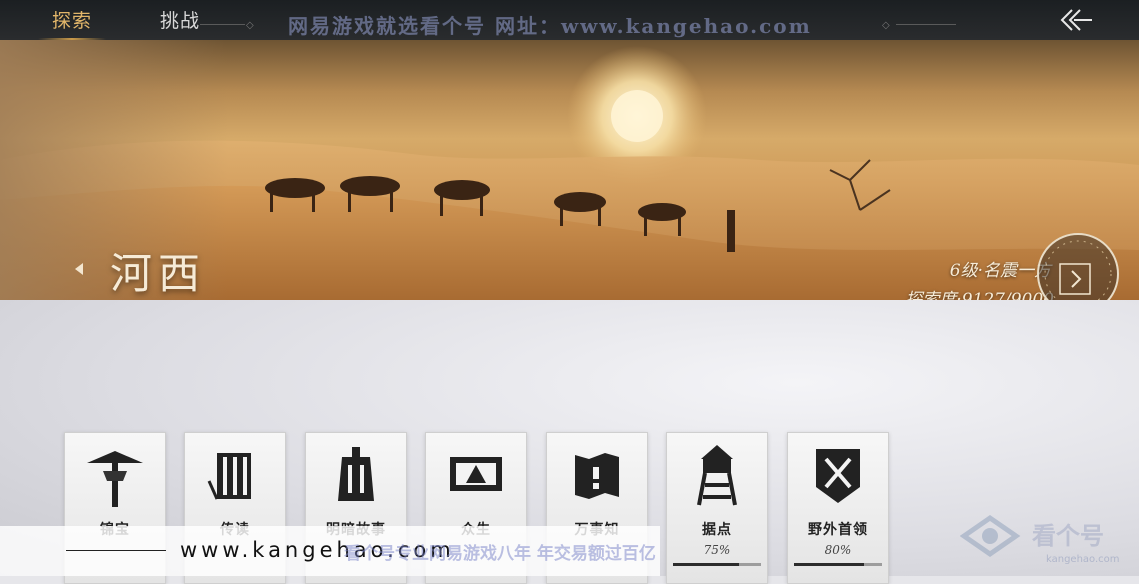  I want to click on watermark-logo-text: 看个号, so click(1068, 535).